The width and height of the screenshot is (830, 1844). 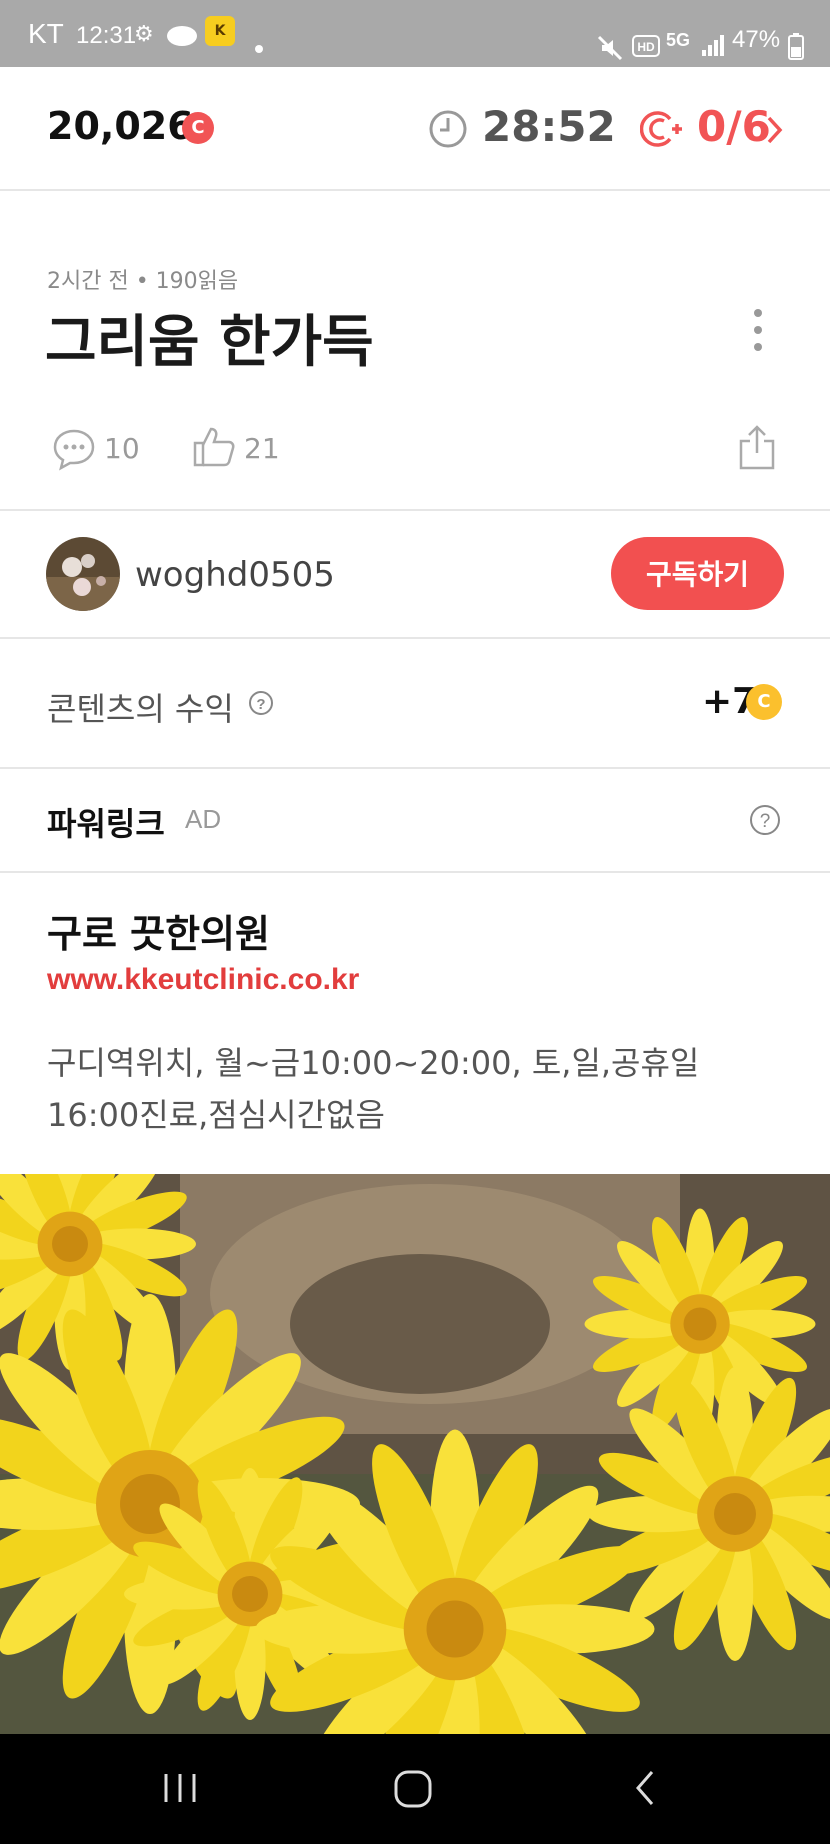 I want to click on cloud-icon, so click(x=182, y=36).